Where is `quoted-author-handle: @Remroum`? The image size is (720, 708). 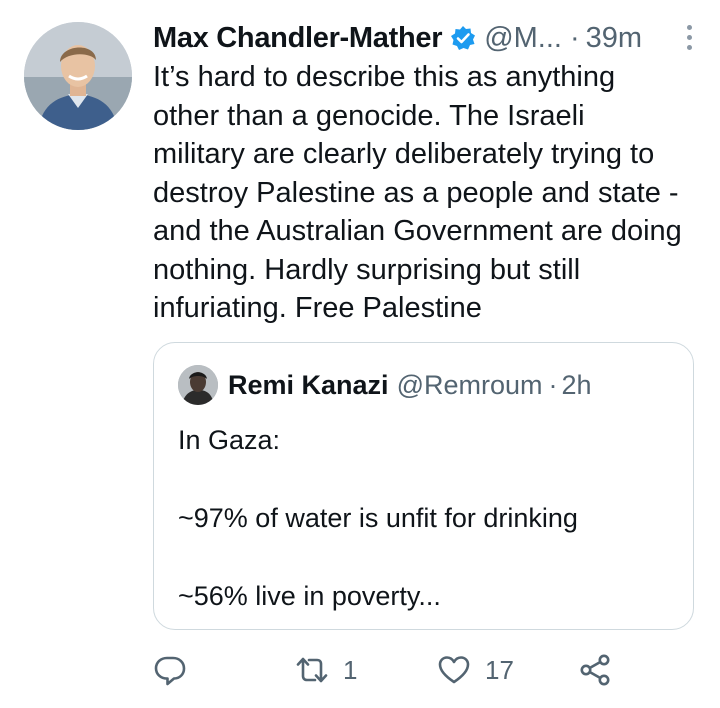
quoted-author-handle: @Remroum is located at coordinates (469, 384).